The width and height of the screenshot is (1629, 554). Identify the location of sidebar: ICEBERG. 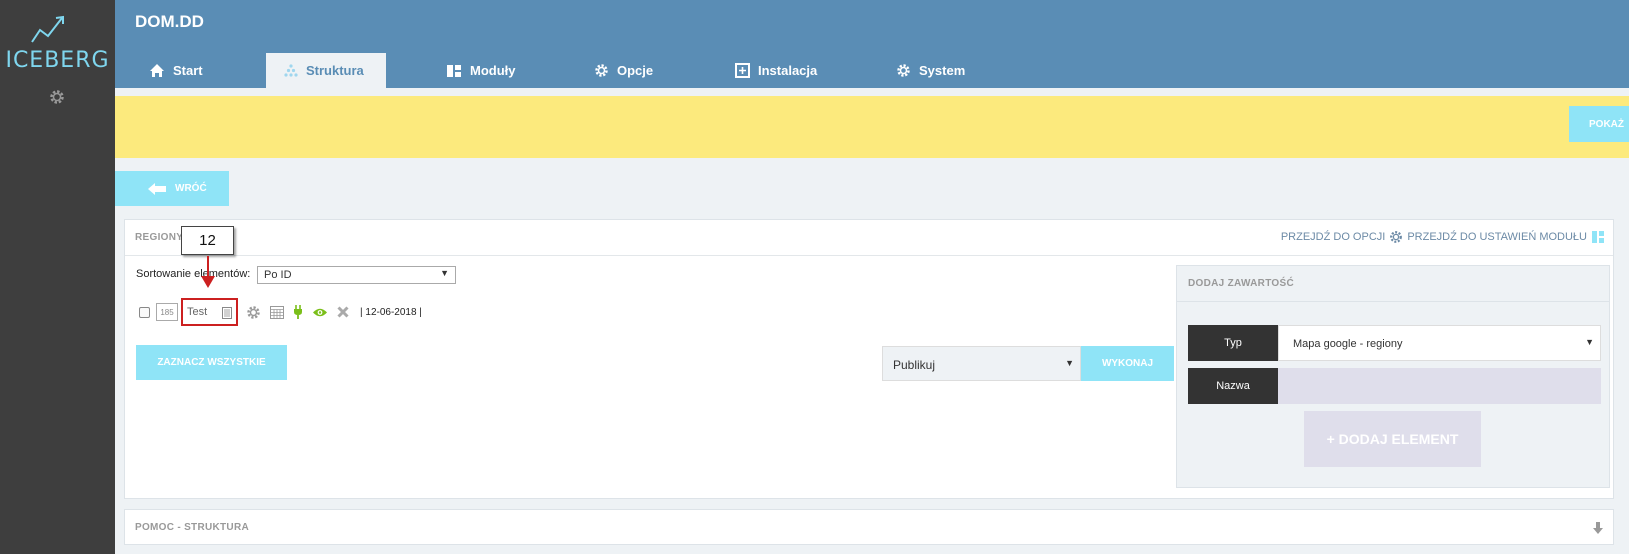
(57, 277).